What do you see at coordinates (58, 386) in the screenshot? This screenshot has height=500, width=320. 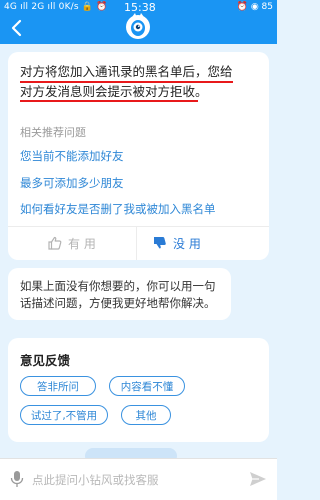 I see `feedback-option: 答非所问` at bounding box center [58, 386].